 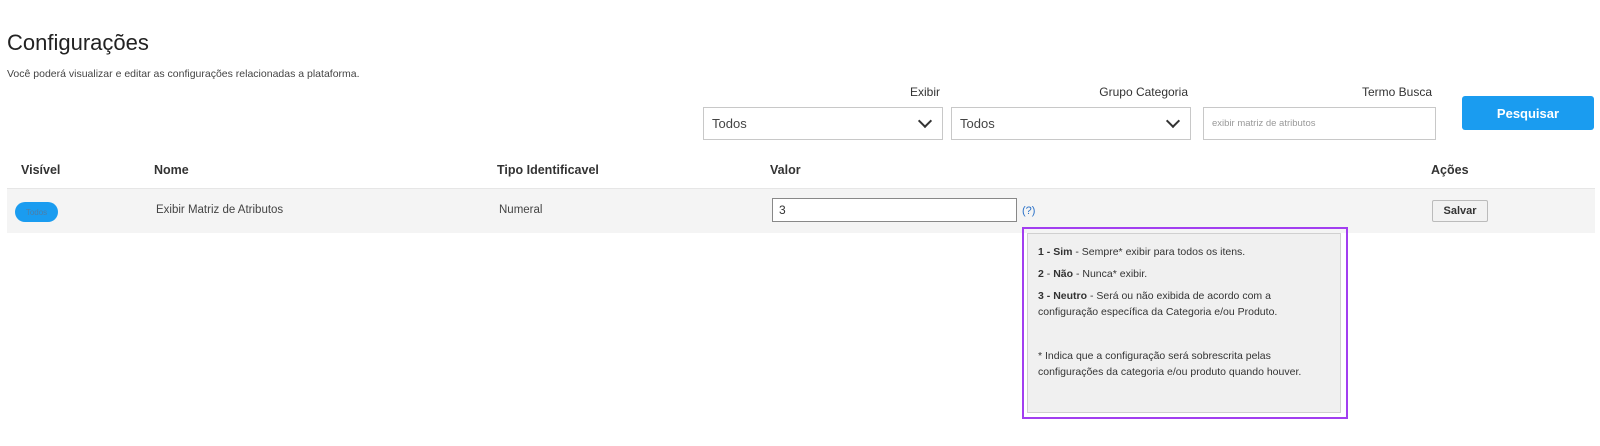 I want to click on grupo-categoria-select-value: Todos, so click(x=977, y=123).